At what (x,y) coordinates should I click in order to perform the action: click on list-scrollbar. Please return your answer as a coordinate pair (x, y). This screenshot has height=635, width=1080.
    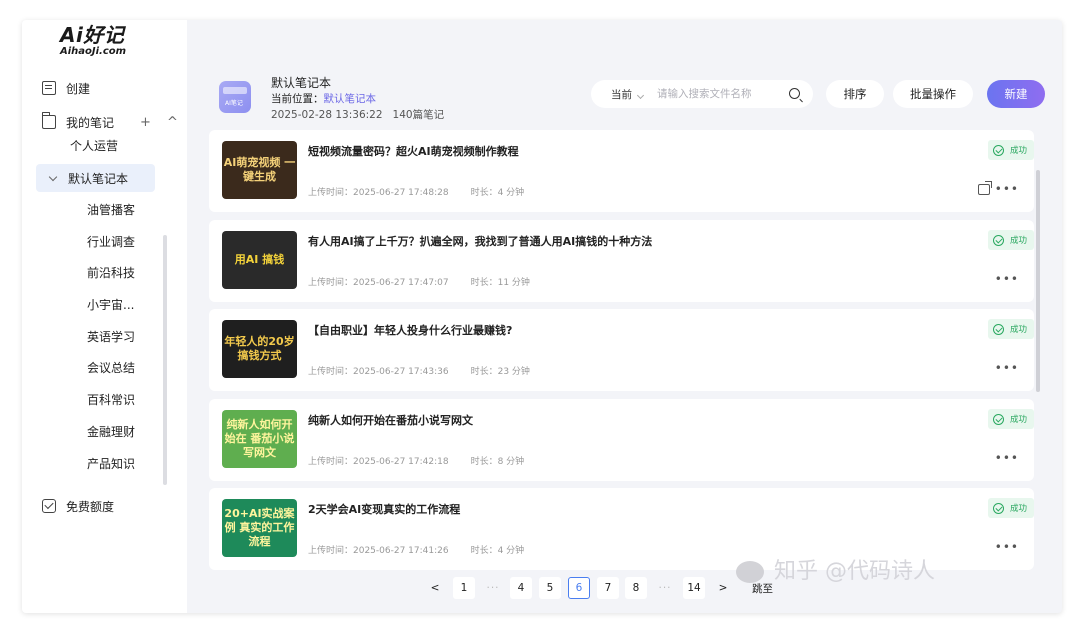
    Looking at the image, I should click on (1038, 281).